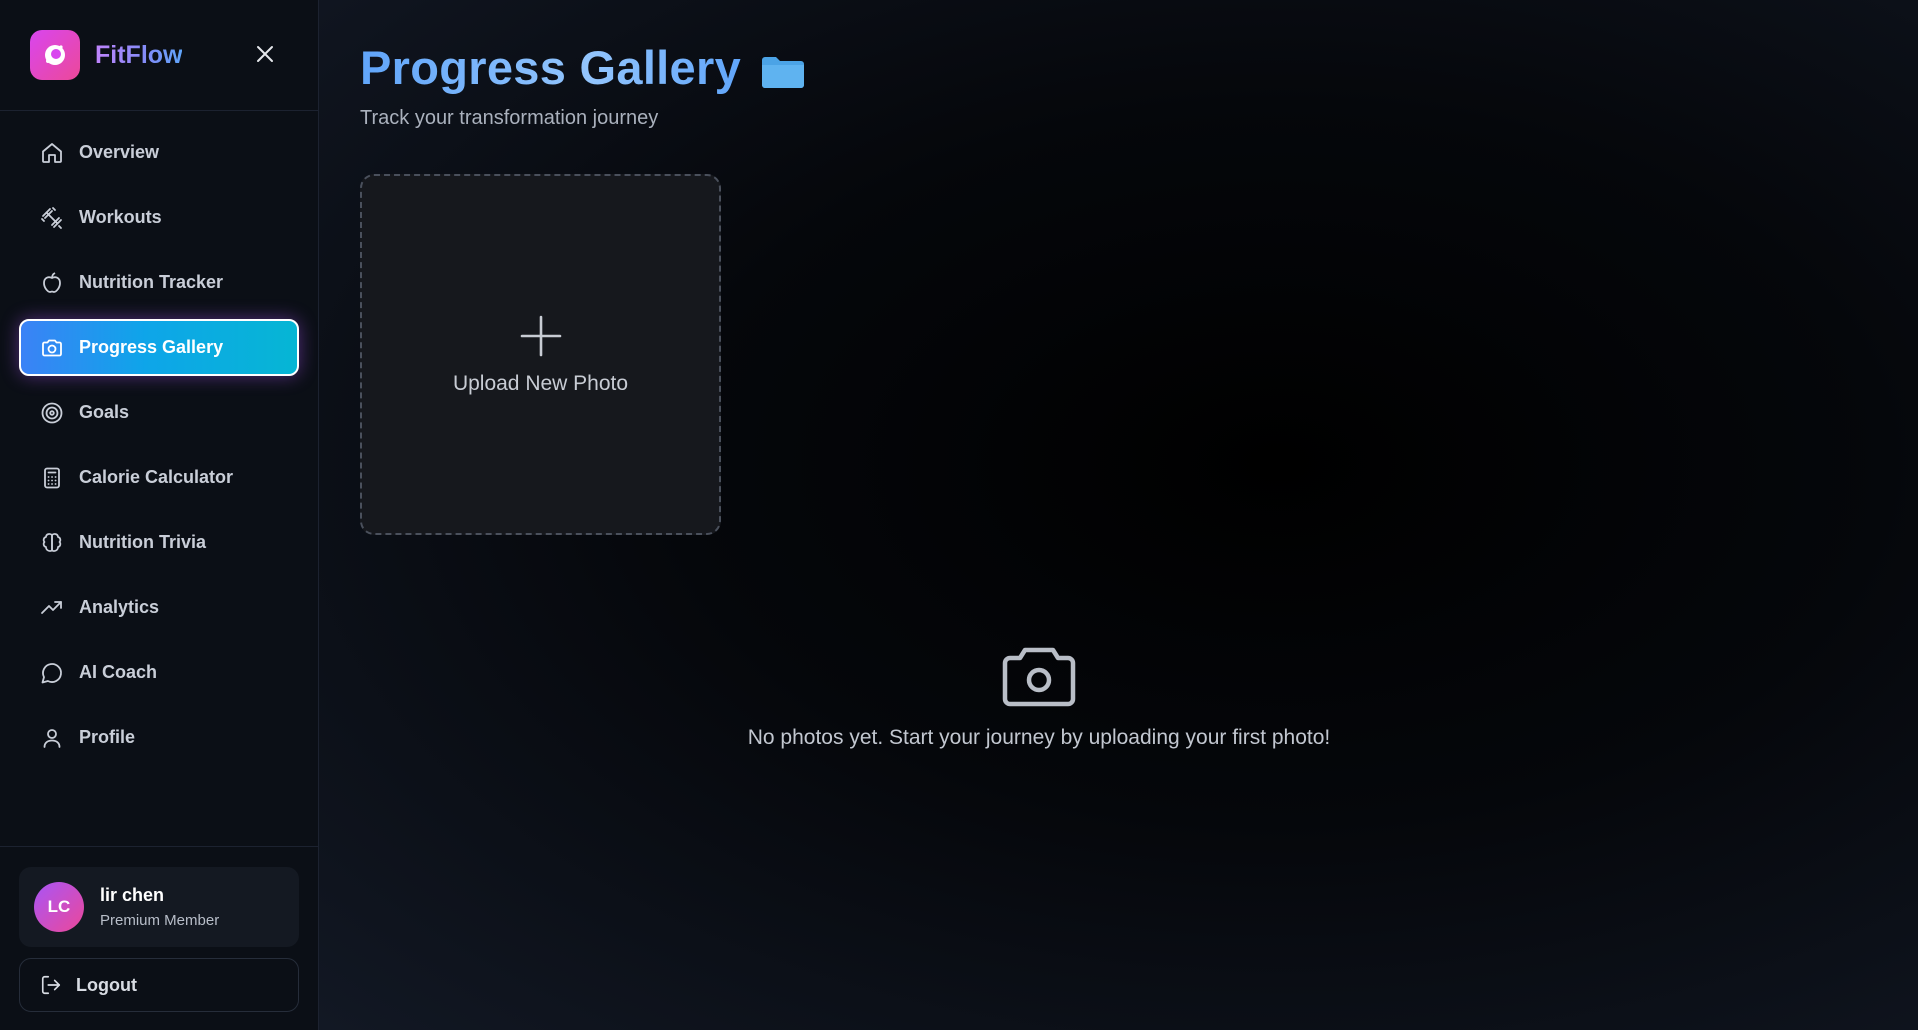  Describe the element at coordinates (52, 543) in the screenshot. I see `brain-icon` at that location.